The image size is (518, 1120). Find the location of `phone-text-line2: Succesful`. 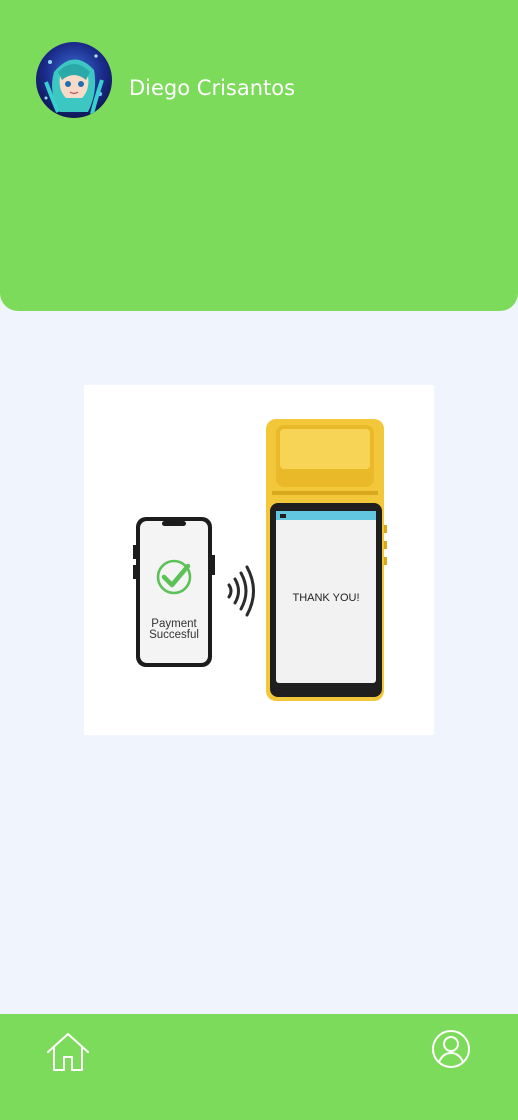

phone-text-line2: Succesful is located at coordinates (174, 635).